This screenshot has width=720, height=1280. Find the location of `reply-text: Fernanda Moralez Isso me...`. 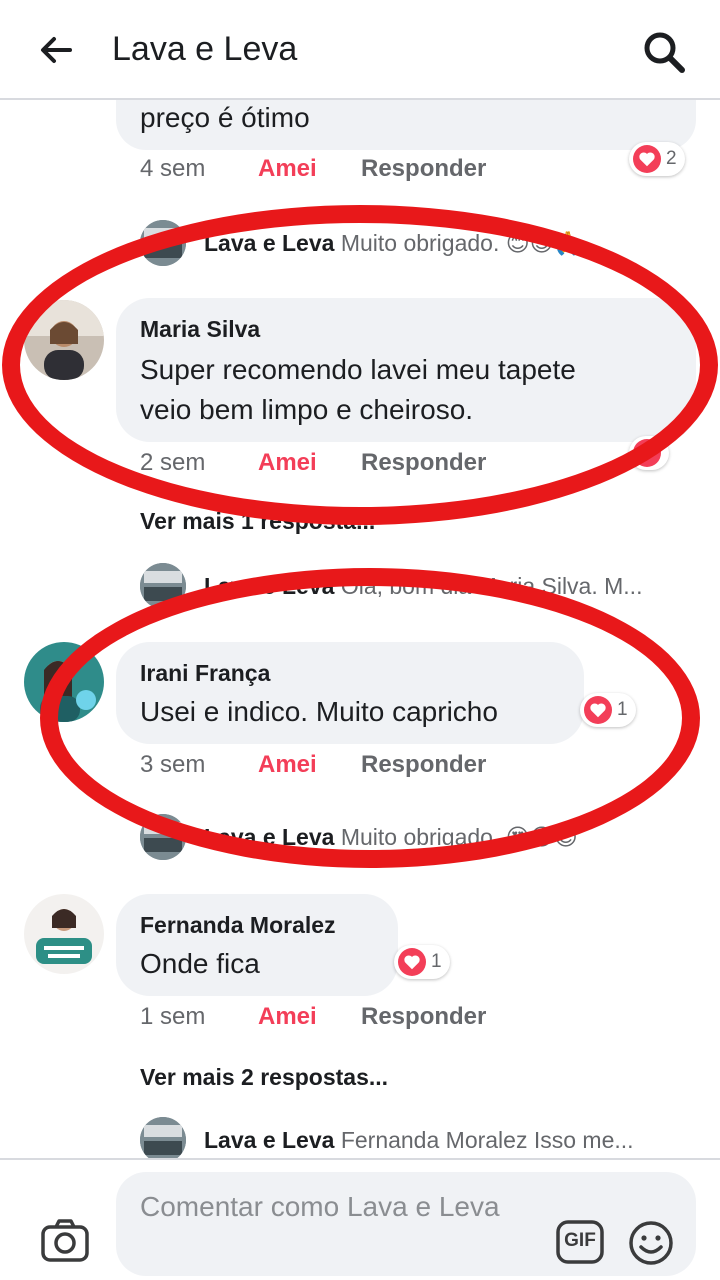

reply-text: Fernanda Moralez Isso me... is located at coordinates (487, 1140).